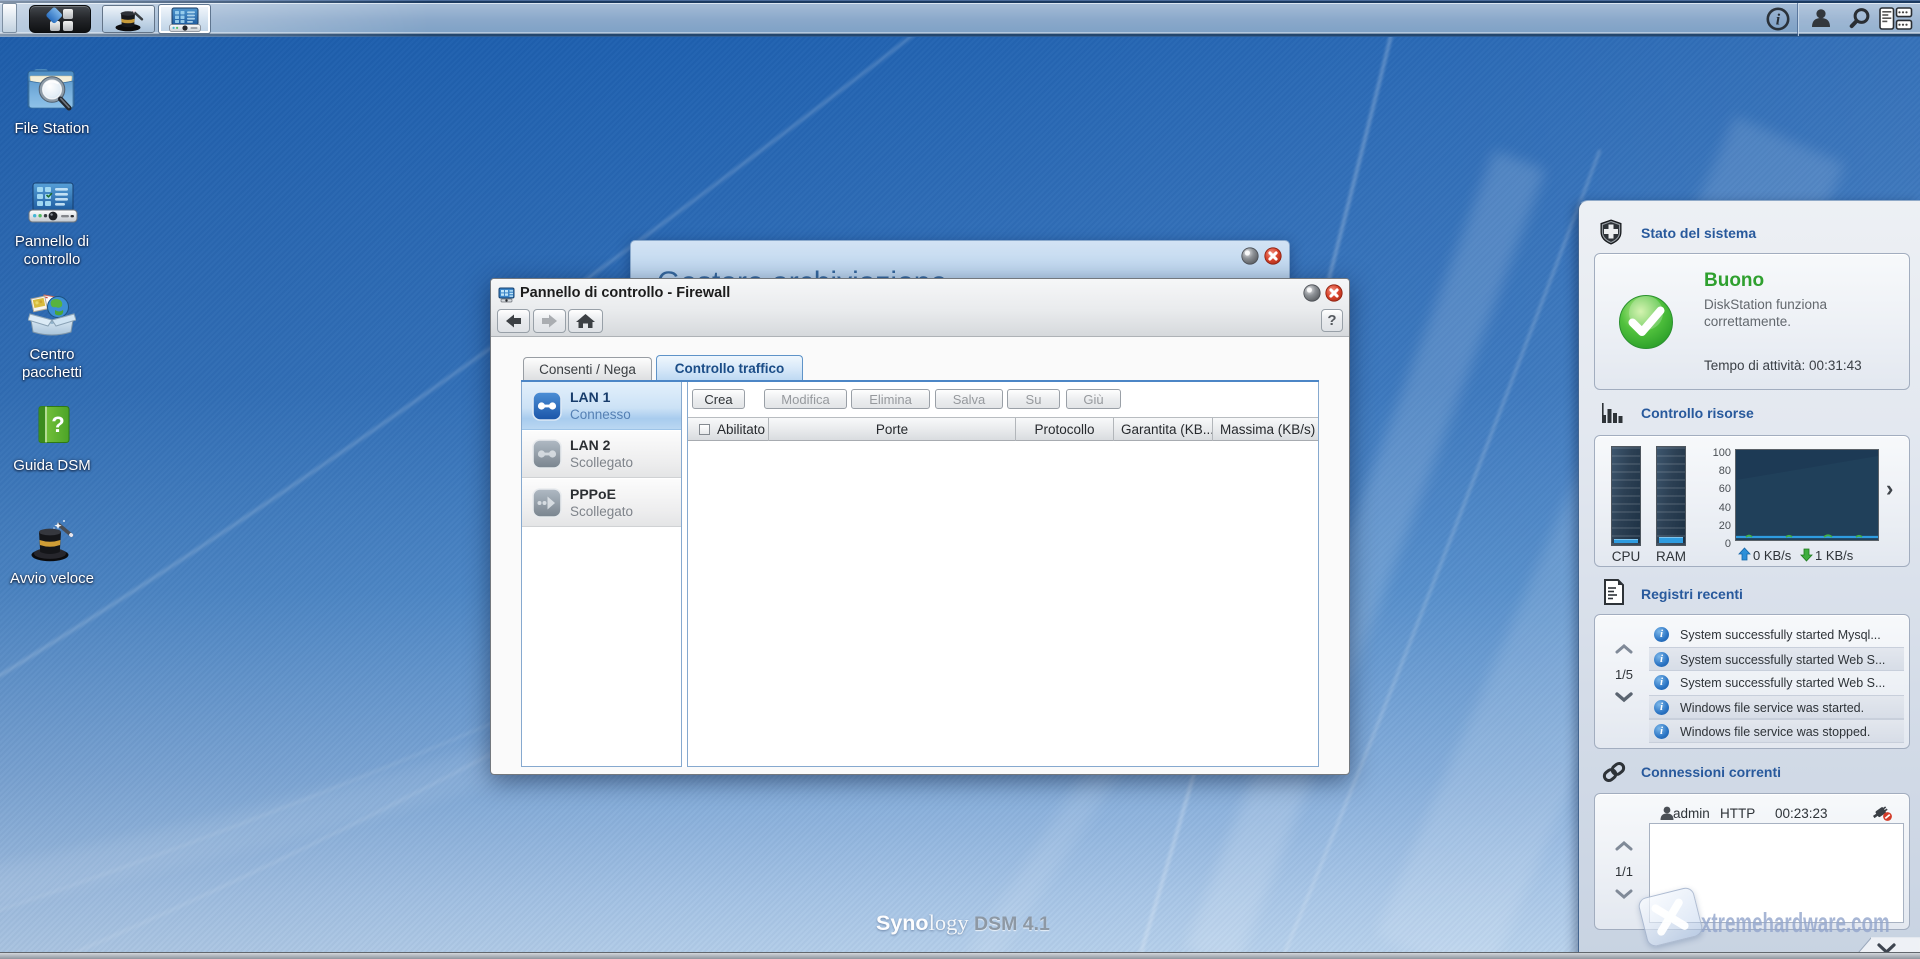 The image size is (1920, 959). What do you see at coordinates (1778, 20) in the screenshot?
I see `svg-text: i` at bounding box center [1778, 20].